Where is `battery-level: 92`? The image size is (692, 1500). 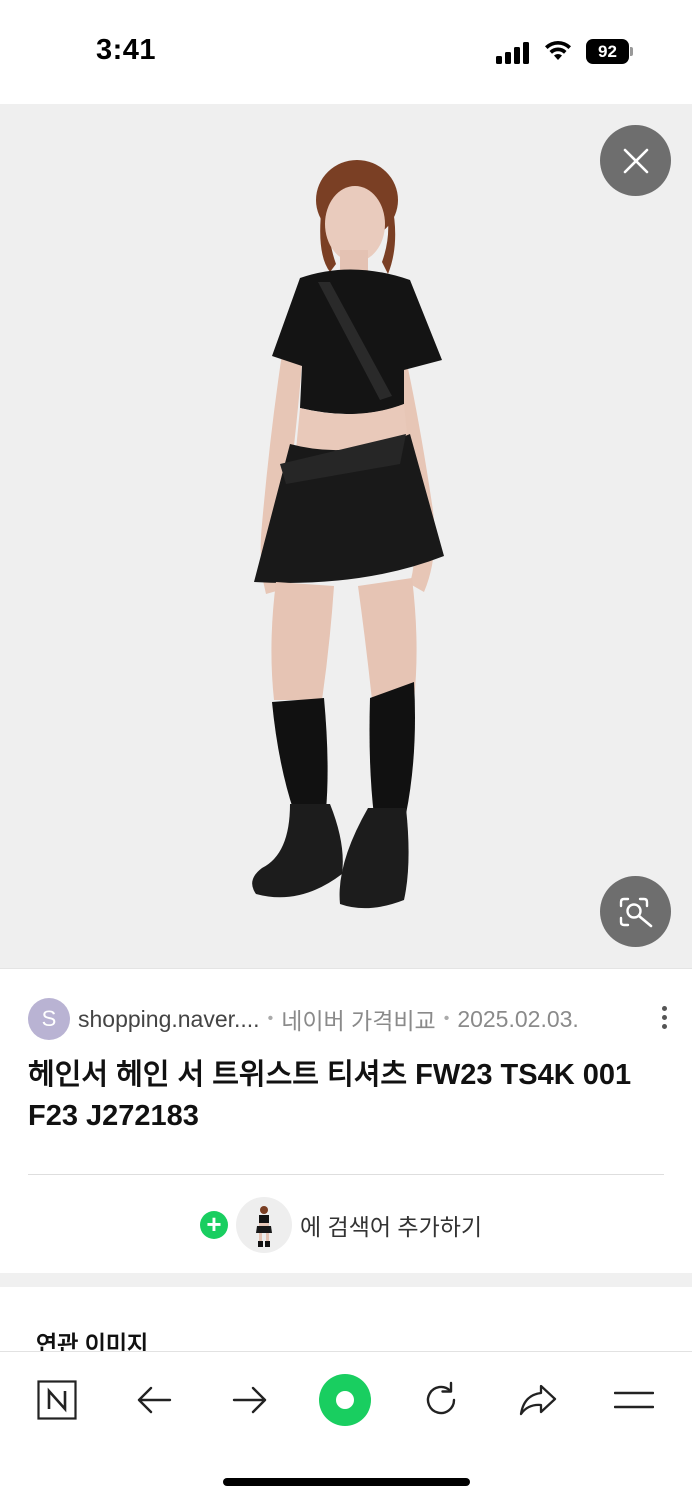 battery-level: 92 is located at coordinates (607, 51).